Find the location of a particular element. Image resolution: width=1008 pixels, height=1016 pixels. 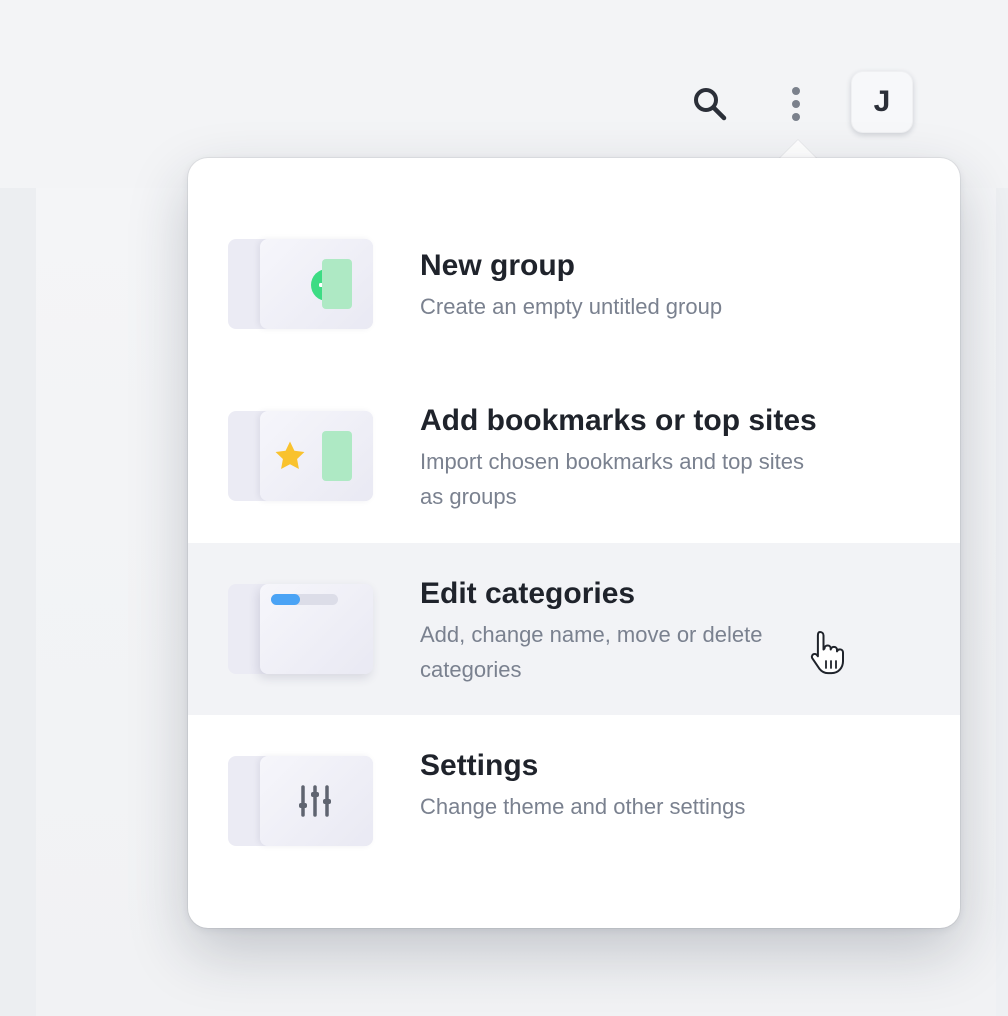

background-panel-left is located at coordinates (18, 602).